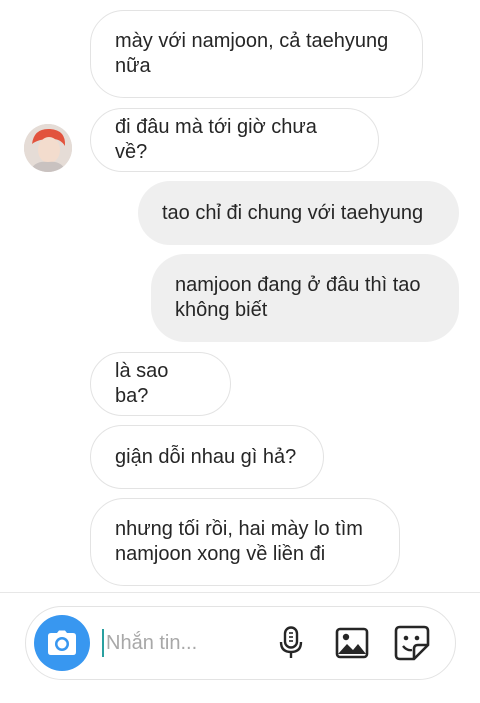 This screenshot has width=480, height=703. I want to click on gallery-button, so click(352, 643).